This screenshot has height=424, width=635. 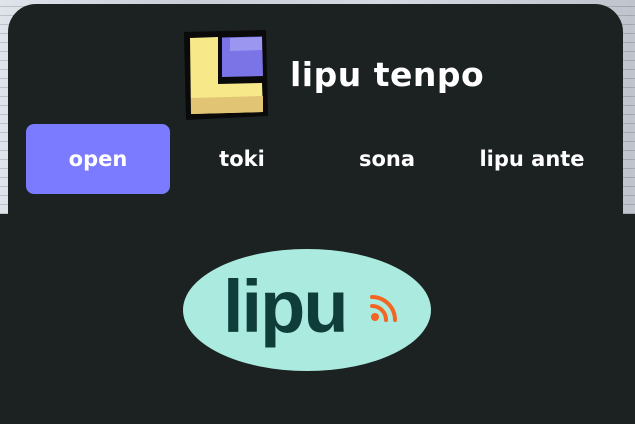 What do you see at coordinates (224, 74) in the screenshot?
I see `lipu-tenpo-logo-icon` at bounding box center [224, 74].